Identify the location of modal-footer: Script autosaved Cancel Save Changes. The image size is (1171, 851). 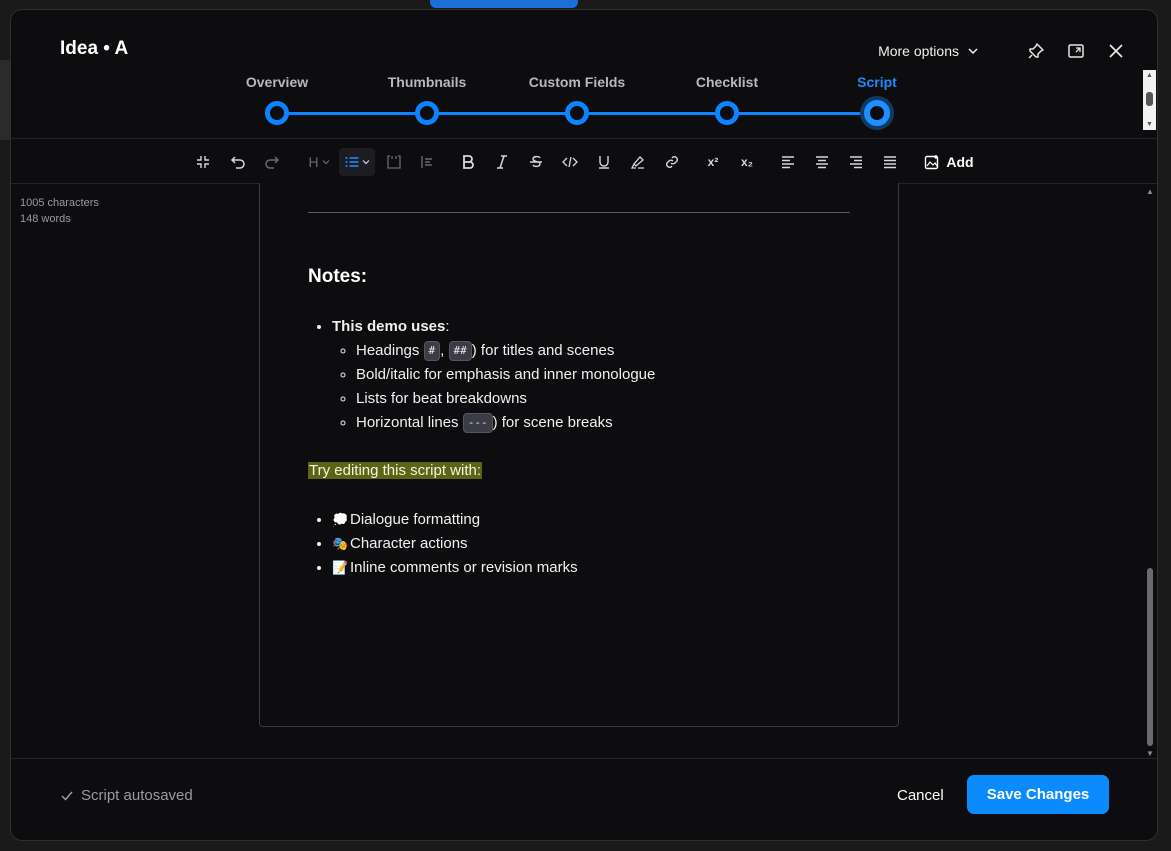
(584, 799).